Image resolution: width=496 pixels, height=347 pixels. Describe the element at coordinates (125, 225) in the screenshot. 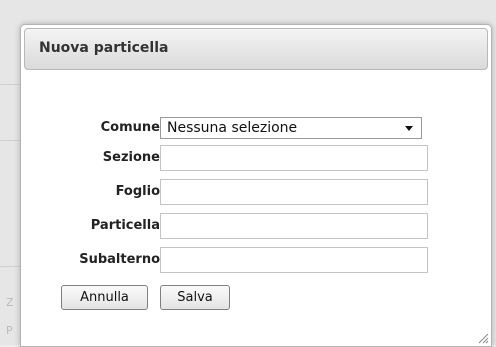

I see `particella-label: Particella` at that location.